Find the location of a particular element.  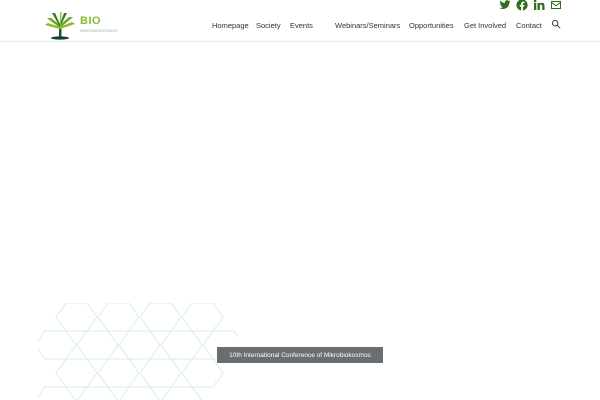

nav-webinars-seminars: Webinars/Seminars is located at coordinates (367, 25).